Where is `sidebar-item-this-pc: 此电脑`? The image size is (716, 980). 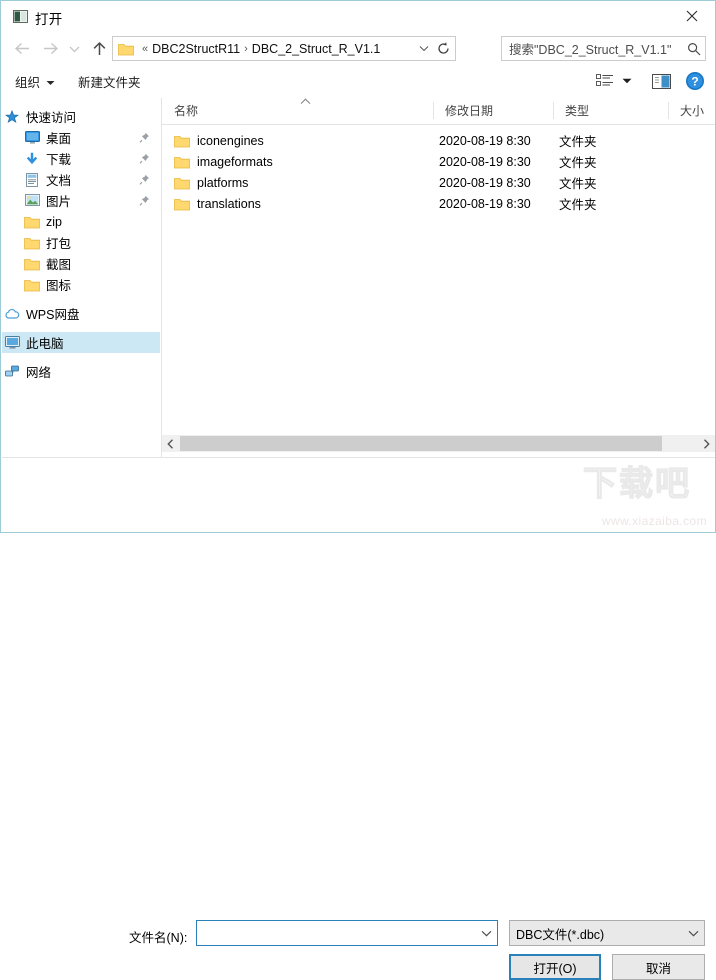 sidebar-item-this-pc: 此电脑 is located at coordinates (81, 342).